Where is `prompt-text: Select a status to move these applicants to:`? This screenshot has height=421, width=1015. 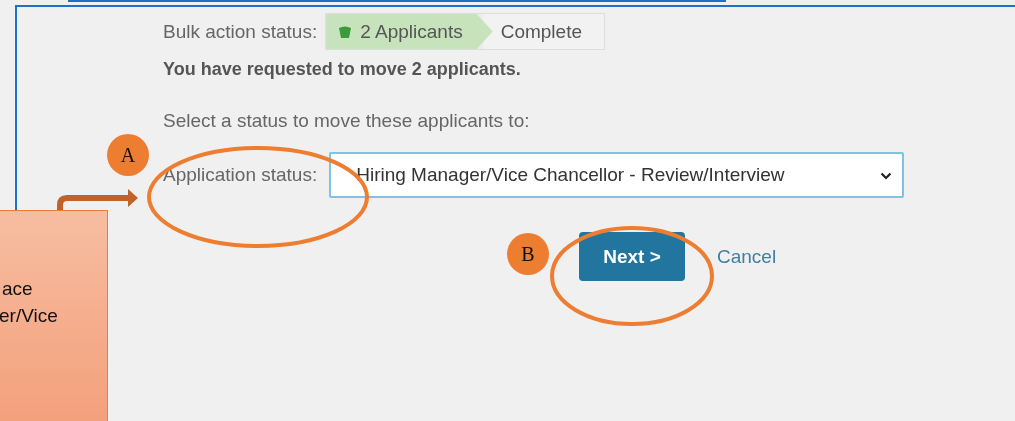 prompt-text: Select a status to move these applicants to: is located at coordinates (347, 121).